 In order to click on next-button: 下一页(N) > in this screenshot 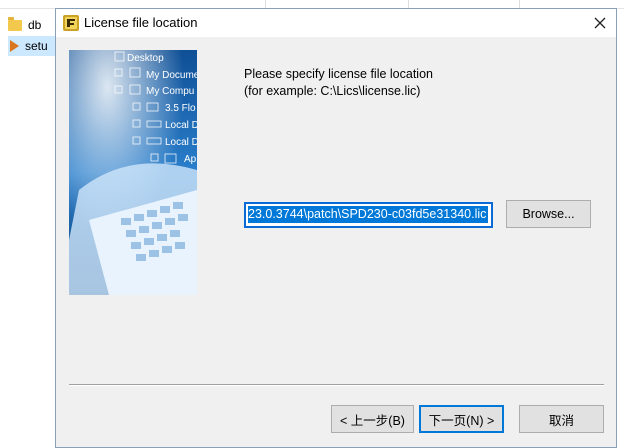, I will do `click(461, 419)`.